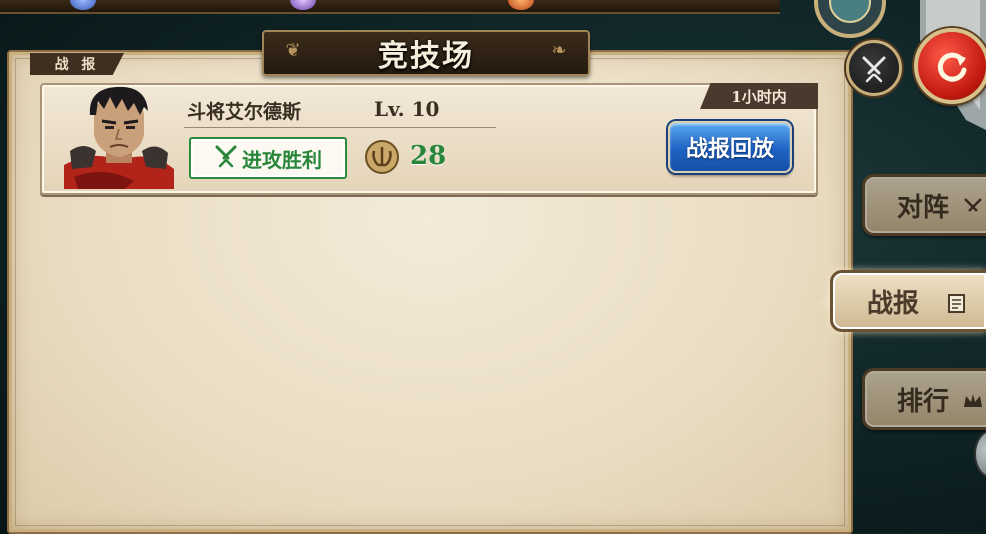 The width and height of the screenshot is (986, 534). Describe the element at coordinates (303, 5) in the screenshot. I see `orb-icon` at that location.